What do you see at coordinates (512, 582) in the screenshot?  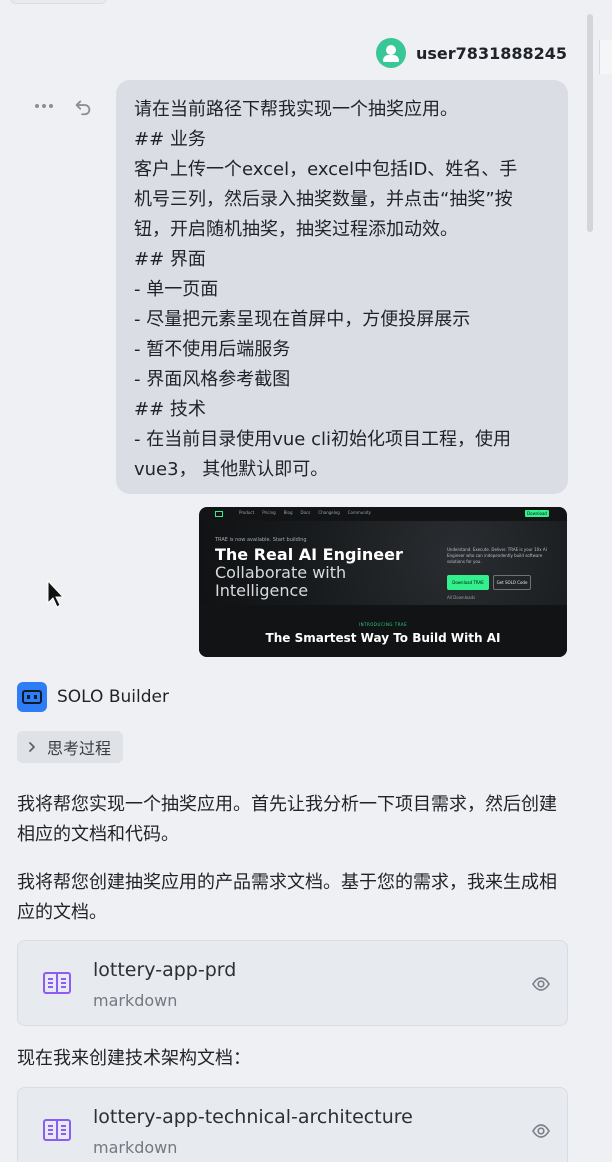 I see `thumbnail-secondary-button: Get SOLO Code` at bounding box center [512, 582].